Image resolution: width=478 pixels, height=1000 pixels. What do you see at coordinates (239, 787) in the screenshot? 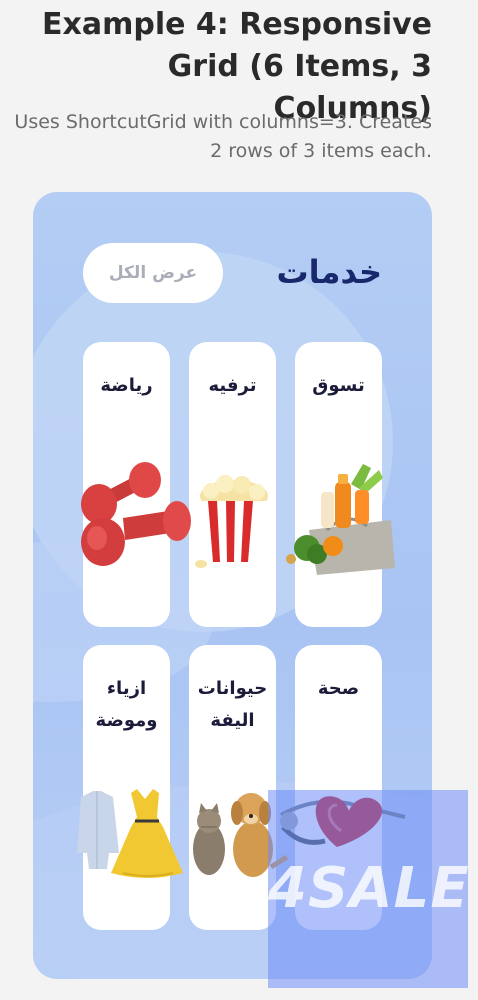
I see `shortcut-tile-pets: حيوانات اليفة` at bounding box center [239, 787].